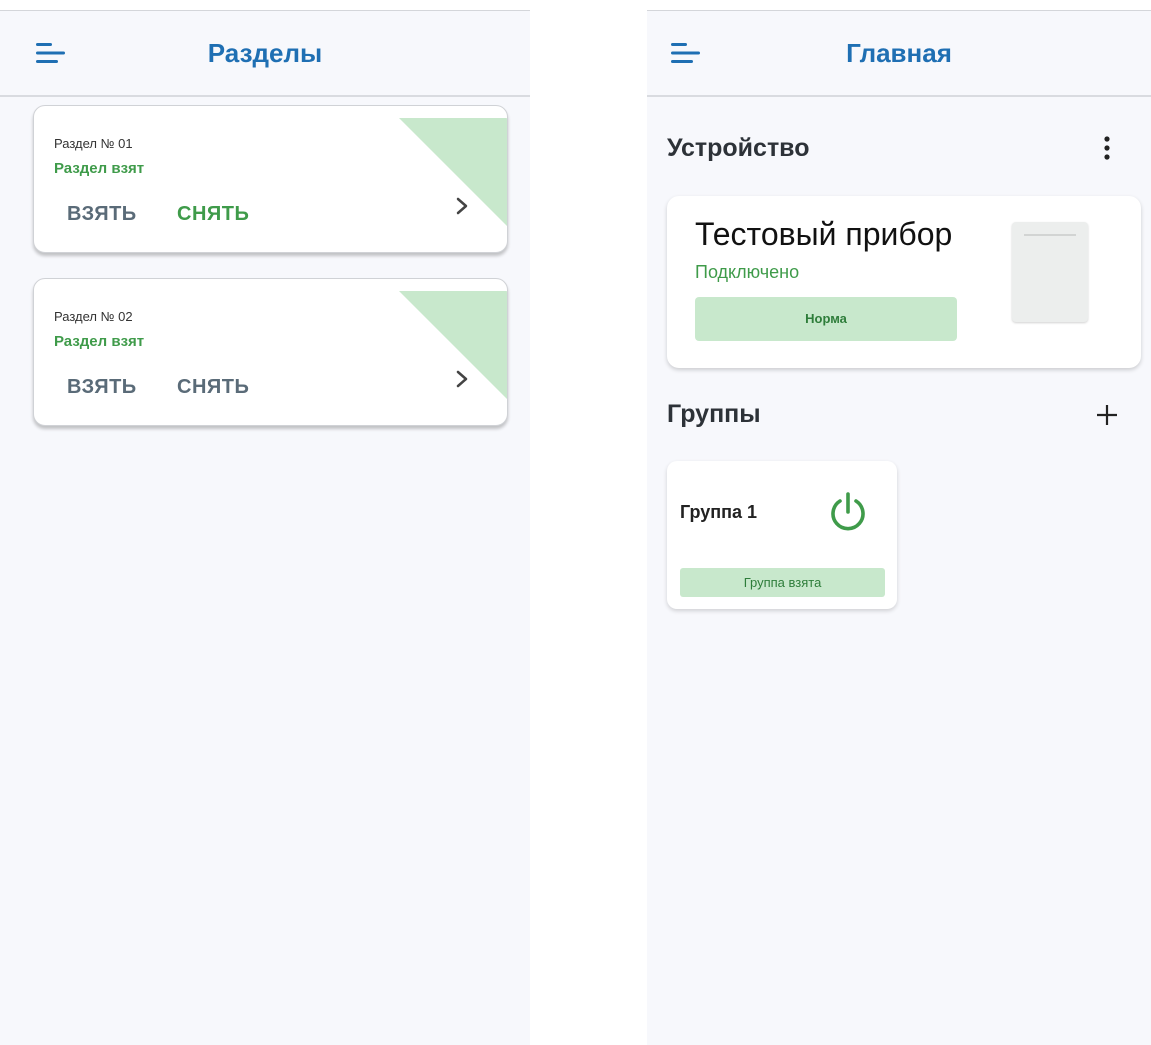  Describe the element at coordinates (1107, 415) in the screenshot. I see `add-group-icon` at that location.